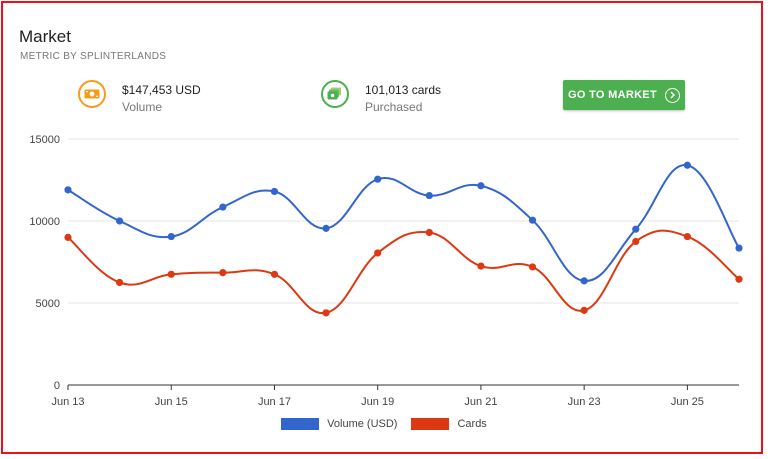 This screenshot has width=768, height=459. Describe the element at coordinates (362, 424) in the screenshot. I see `legend-label-volume: Volume (USD)` at that location.